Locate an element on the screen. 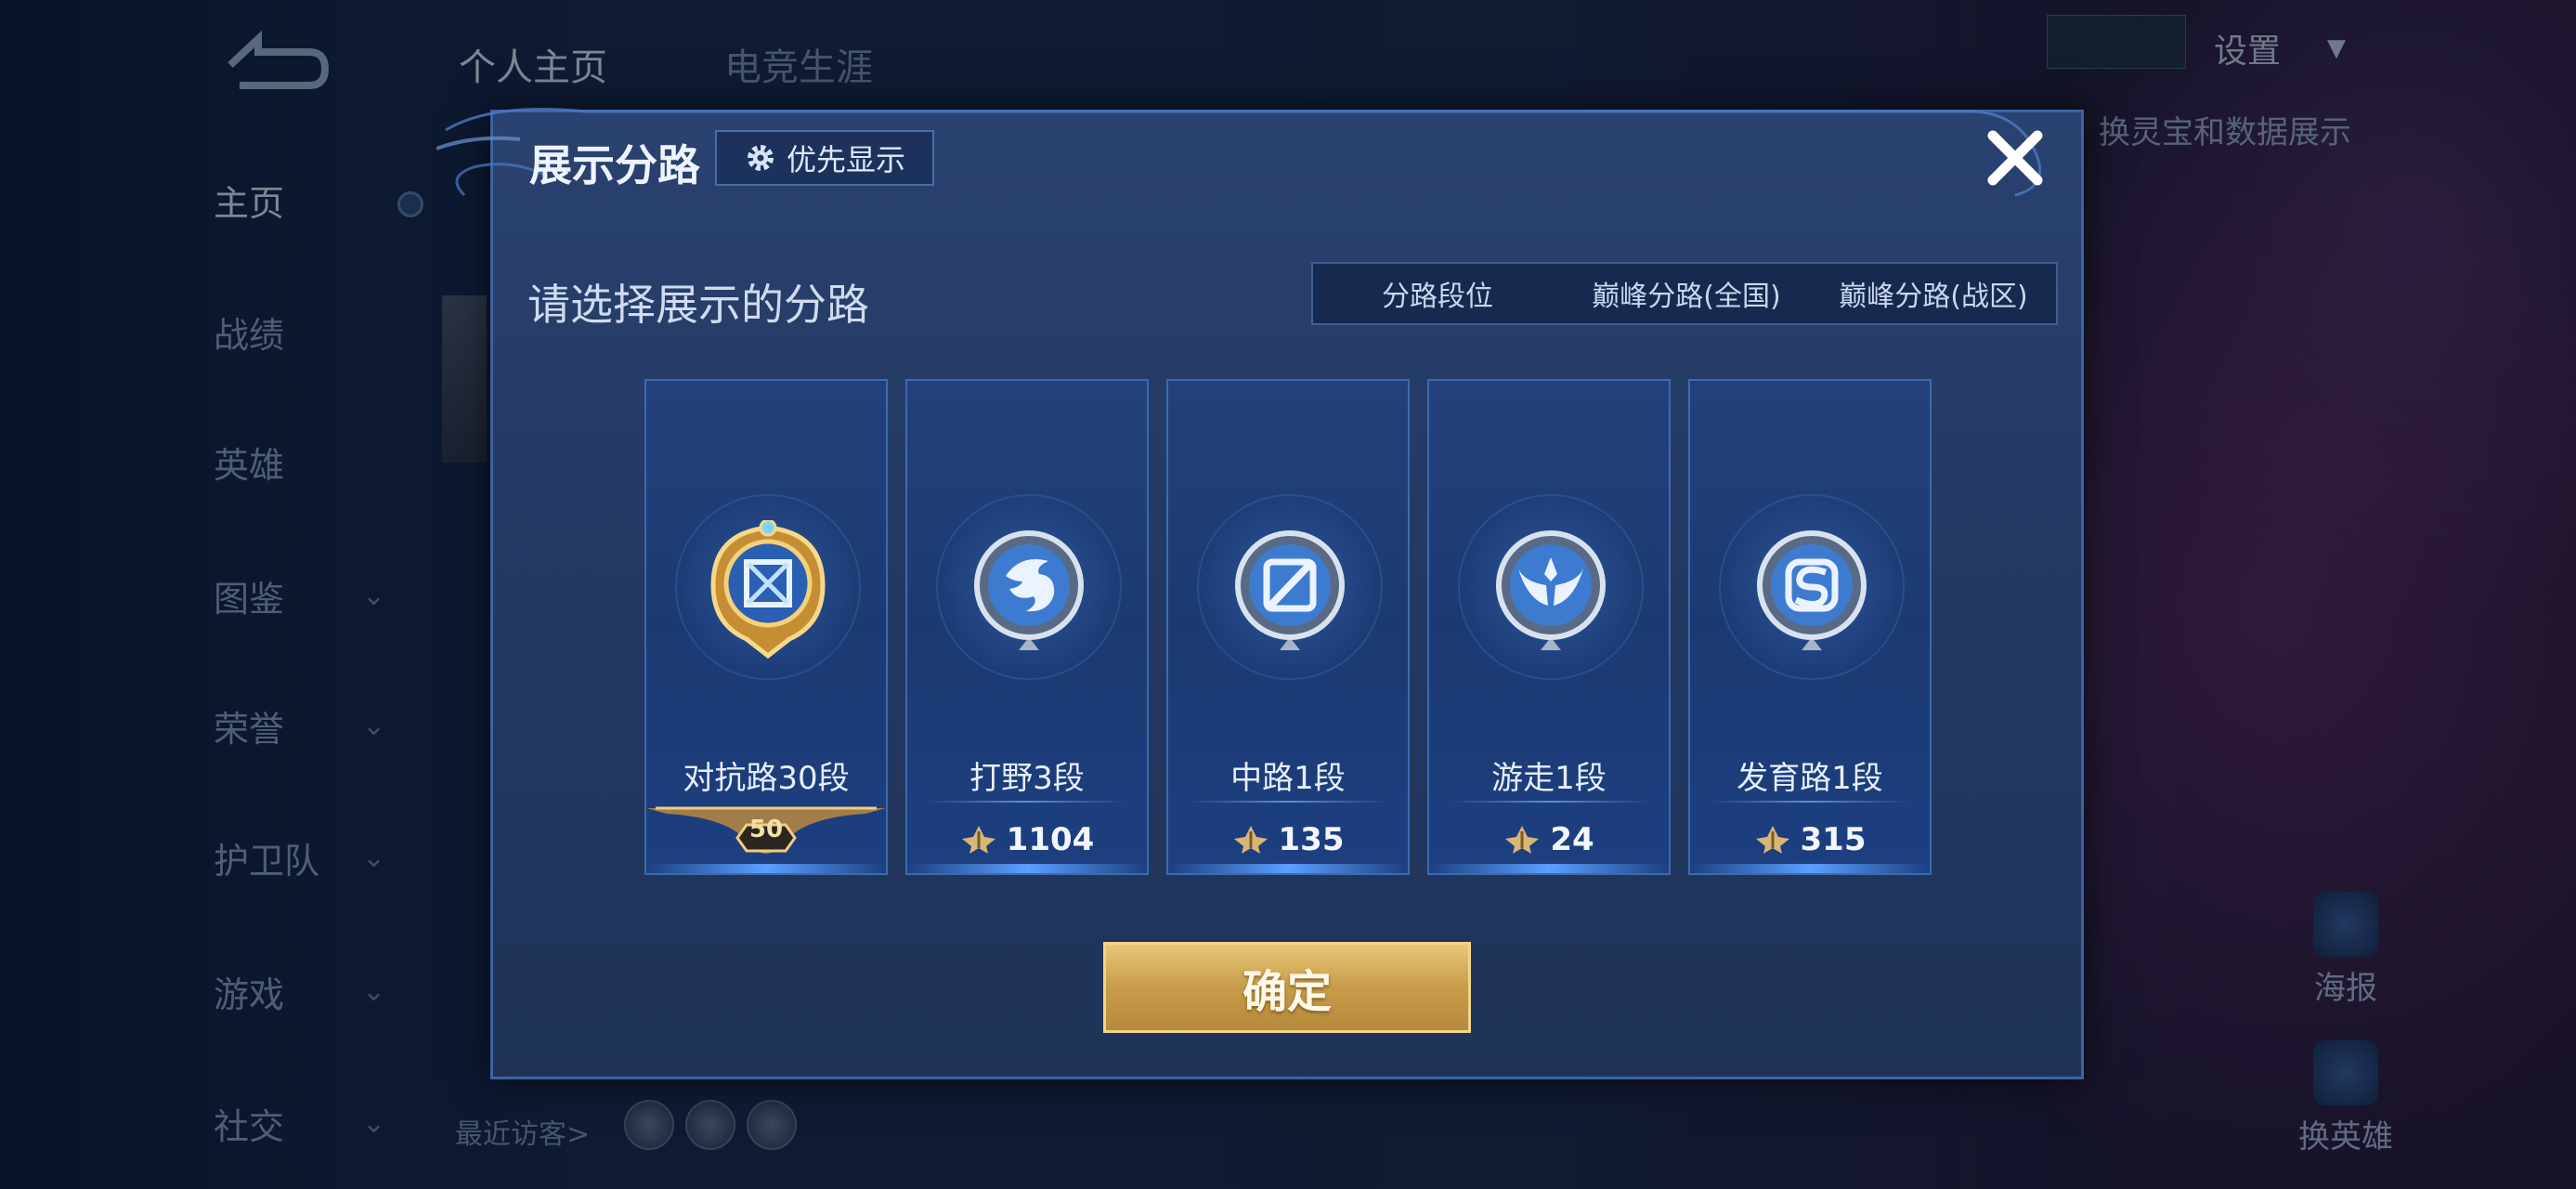 The image size is (2576, 1189). close-icon is located at coordinates (2015, 158).